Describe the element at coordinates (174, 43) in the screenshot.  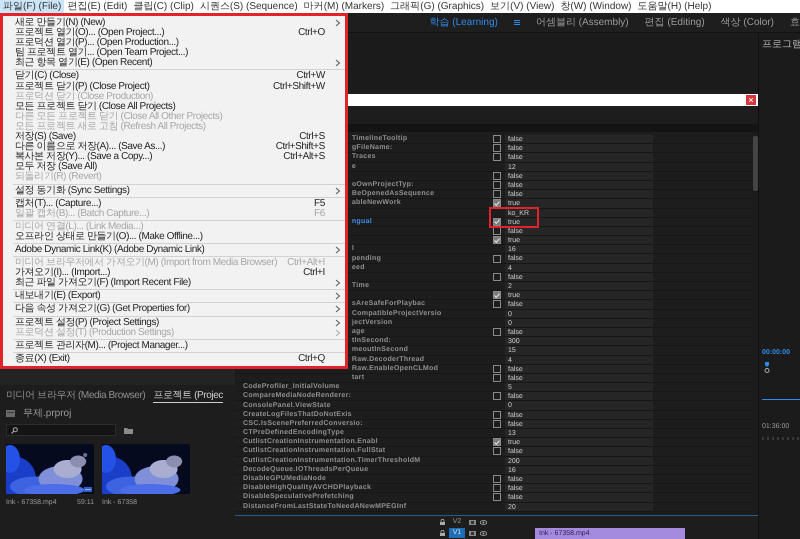
I see `menu-item: 프로덕션 열기(P)... (Open Production...)` at that location.